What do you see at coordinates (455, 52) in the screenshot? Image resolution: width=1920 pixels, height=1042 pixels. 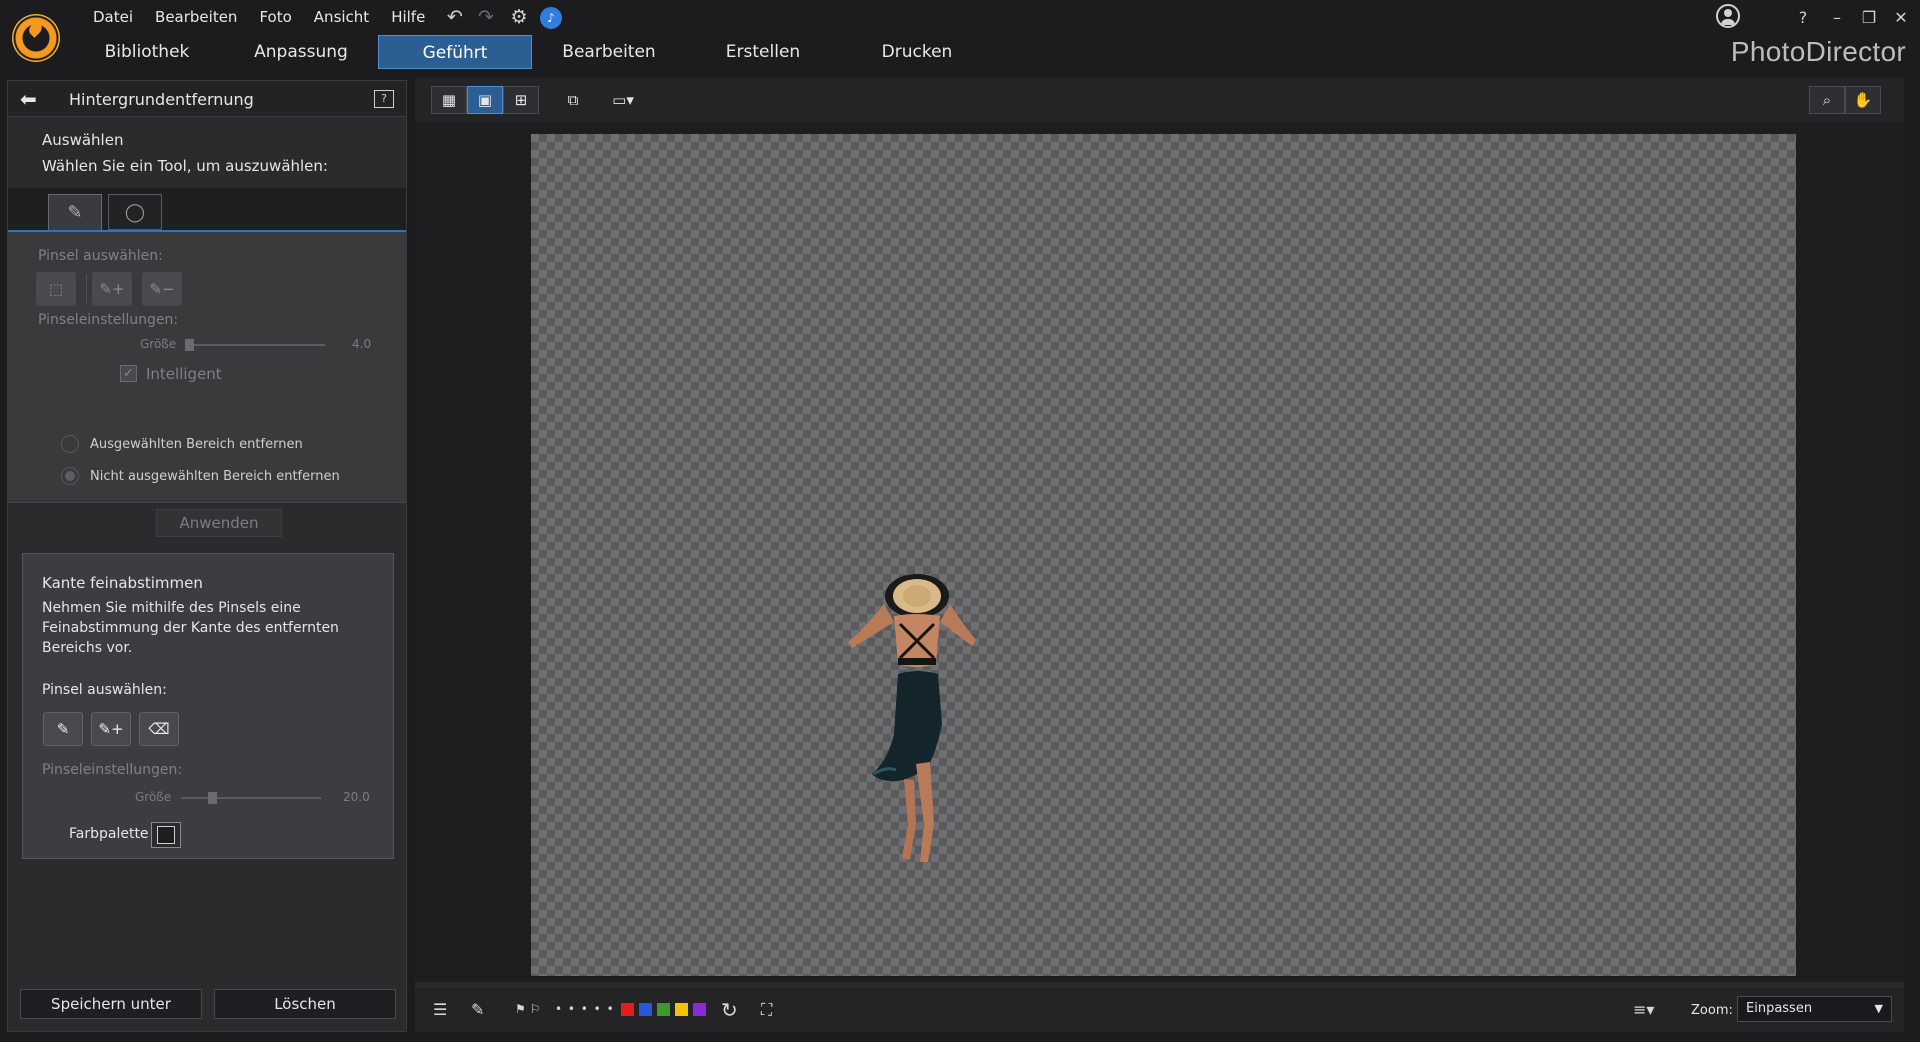 I see `tab-gefuehrt: Geführt` at bounding box center [455, 52].